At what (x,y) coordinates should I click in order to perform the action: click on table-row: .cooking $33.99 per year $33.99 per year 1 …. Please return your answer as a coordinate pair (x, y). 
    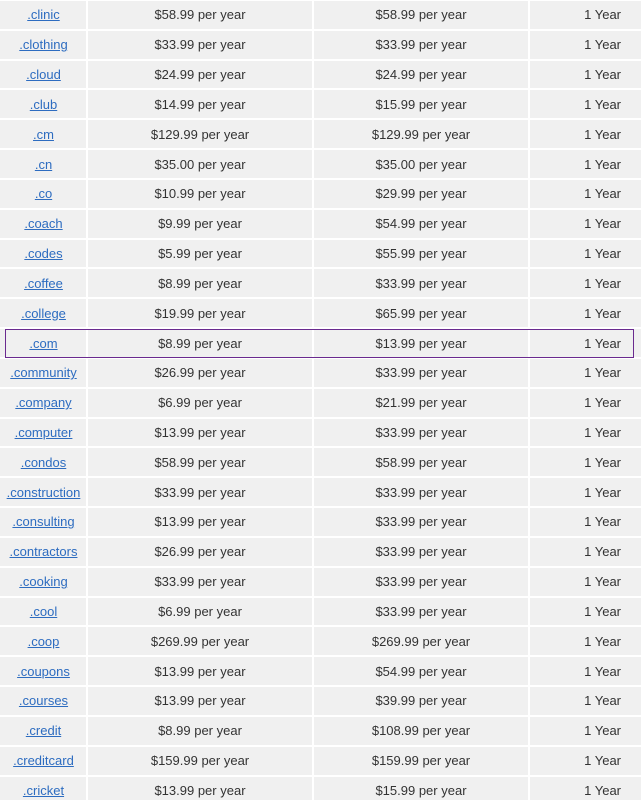
    Looking at the image, I should click on (320, 581).